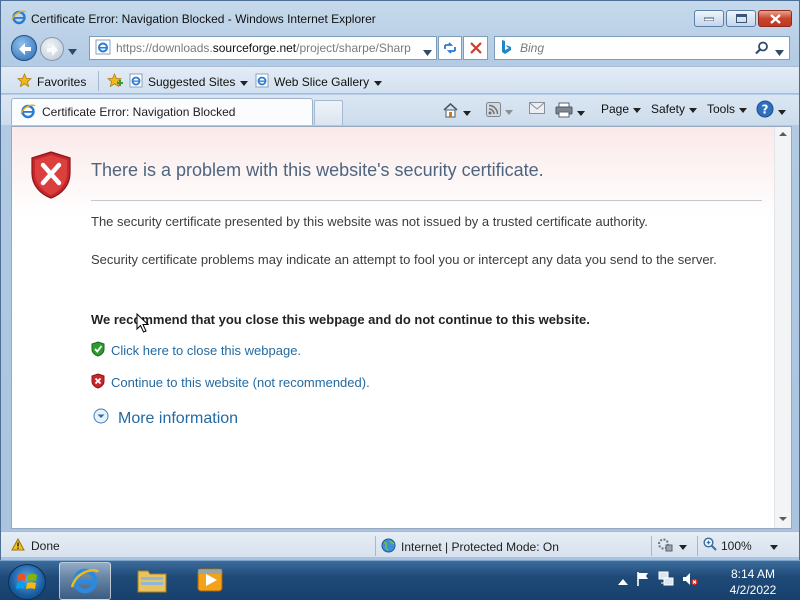 This screenshot has width=800, height=600. I want to click on taskbar-media-player, so click(210, 581).